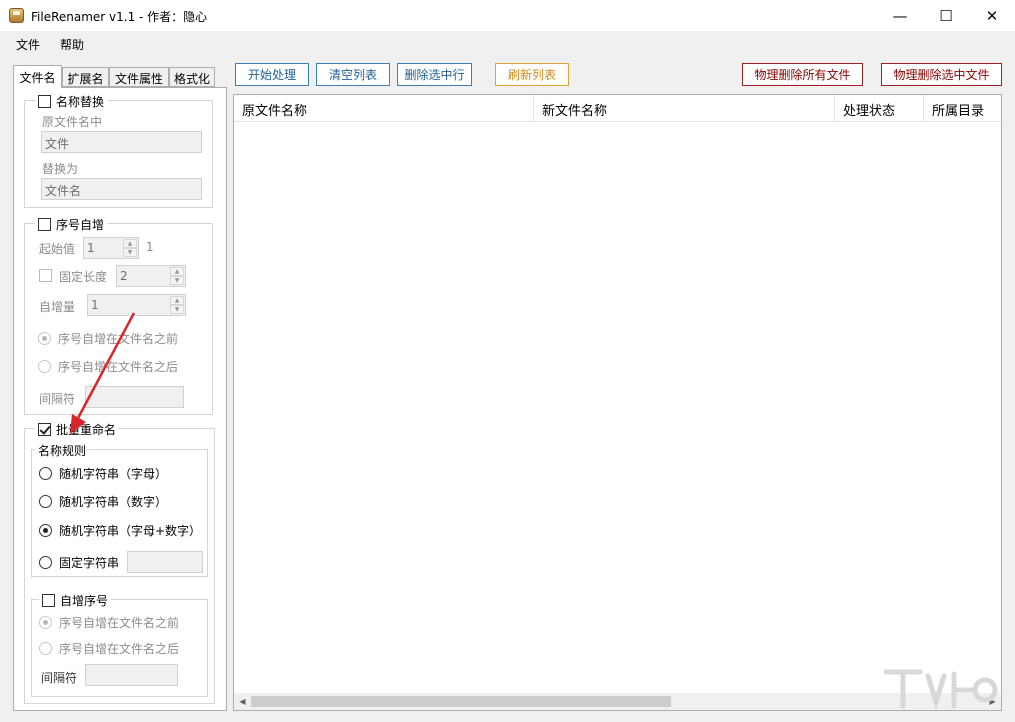 This screenshot has width=1015, height=722. Describe the element at coordinates (28, 44) in the screenshot. I see `menu-file: 文件` at that location.